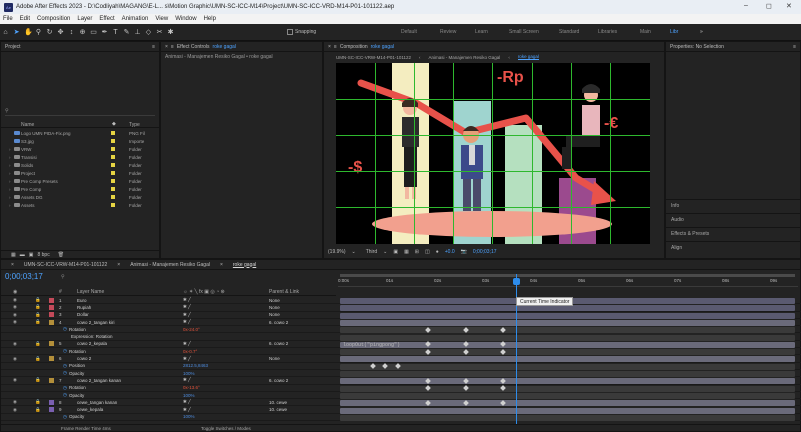 The image size is (801, 432). What do you see at coordinates (395, 252) in the screenshot?
I see `region-of-interest-icon: ▣` at bounding box center [395, 252].